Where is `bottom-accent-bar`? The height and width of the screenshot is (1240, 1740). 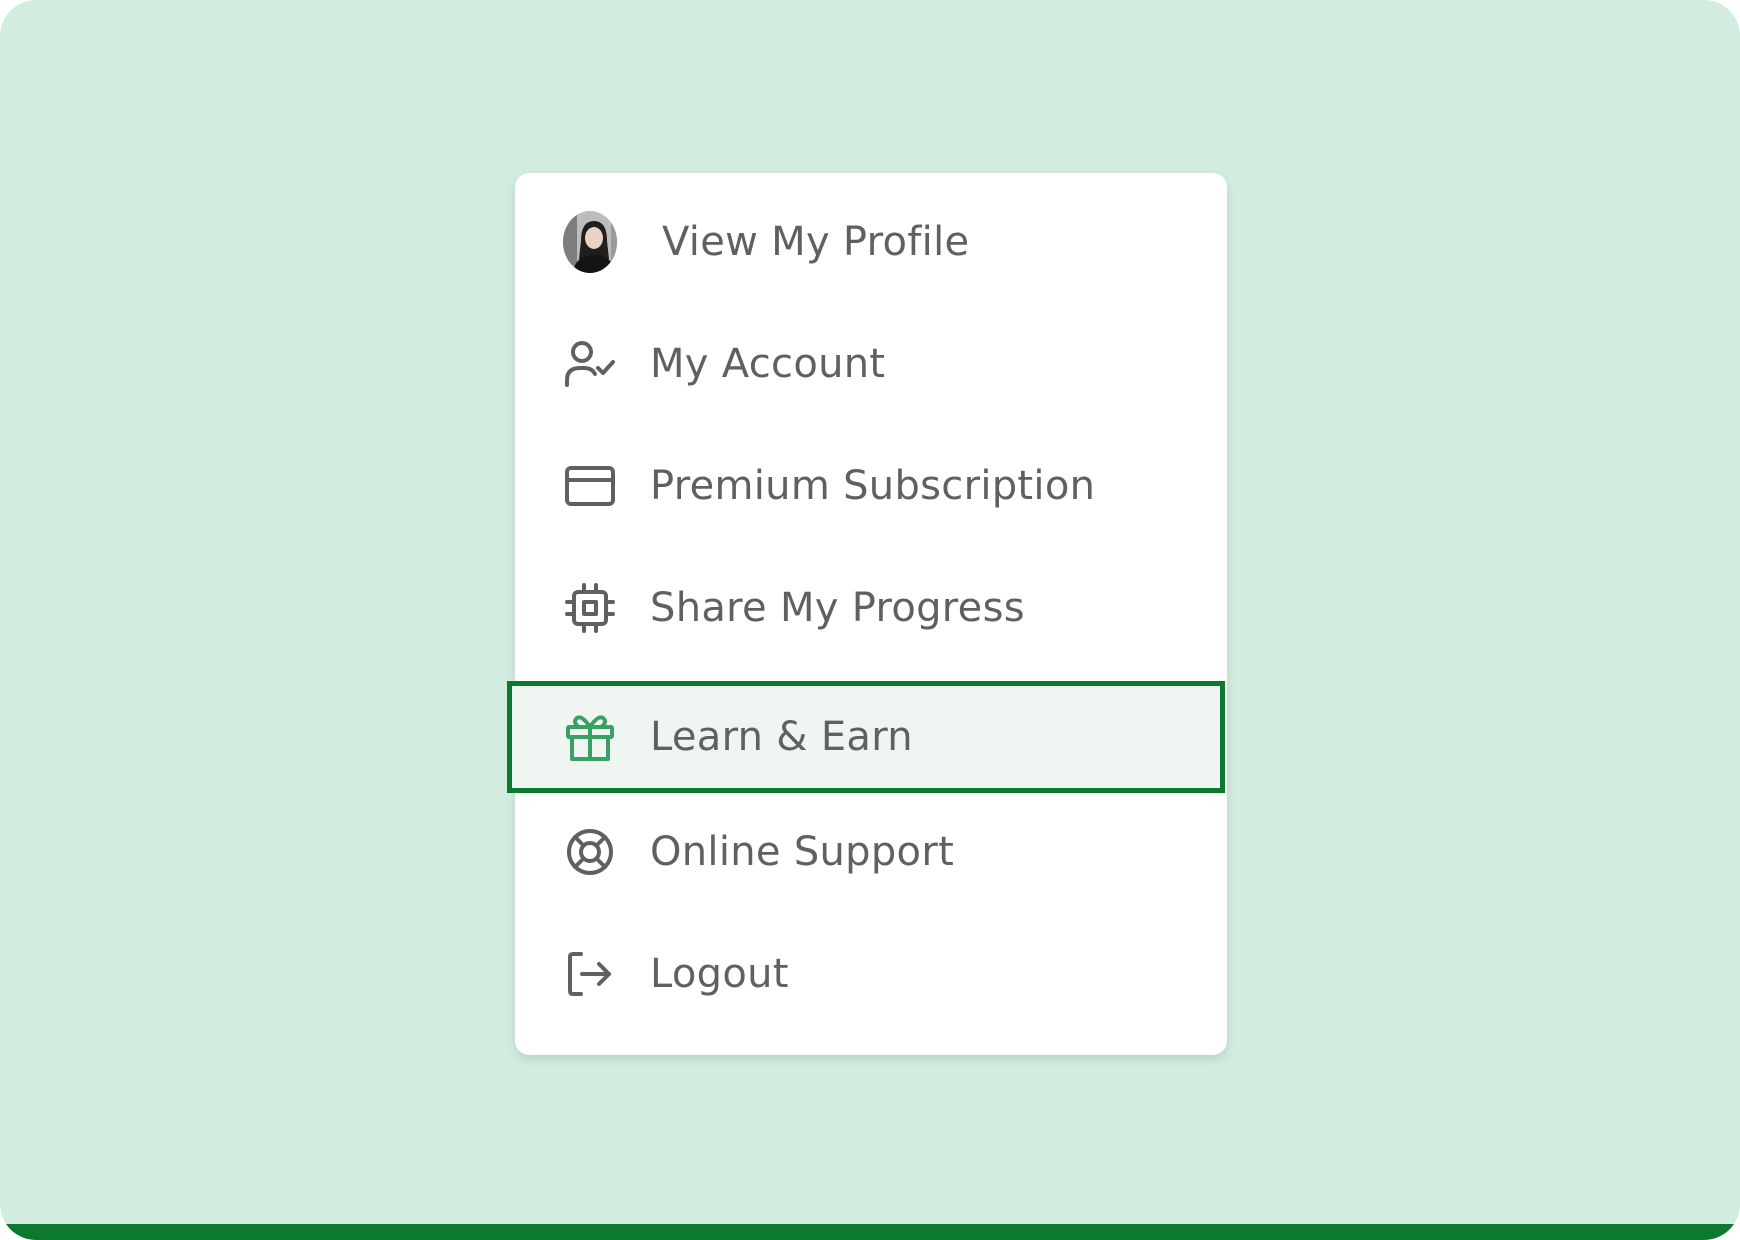
bottom-accent-bar is located at coordinates (870, 1232).